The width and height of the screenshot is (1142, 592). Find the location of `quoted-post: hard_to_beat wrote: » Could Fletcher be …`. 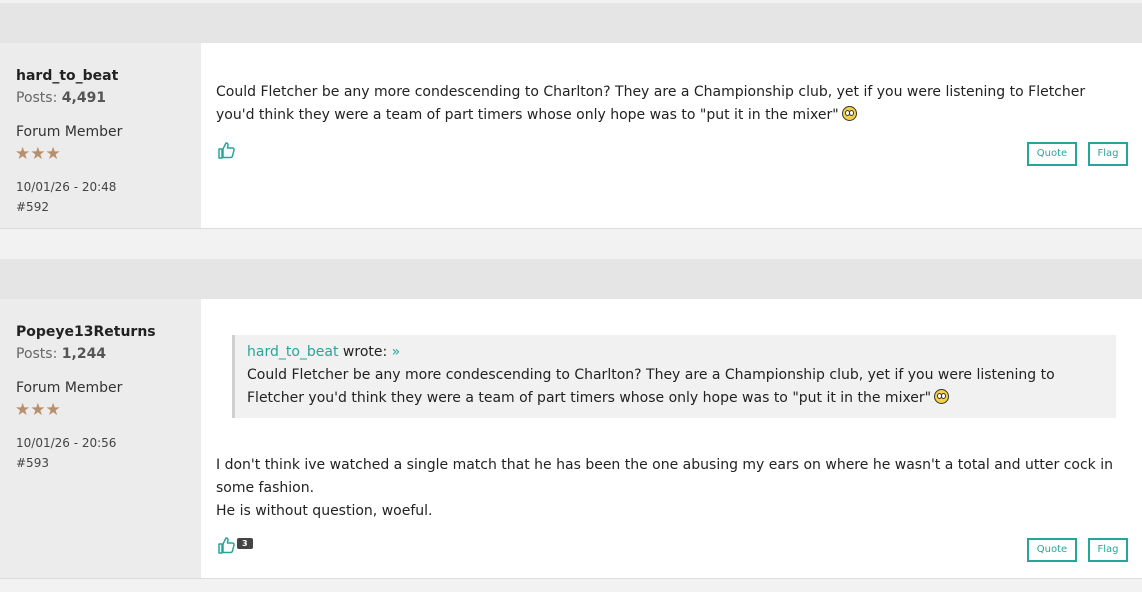

quoted-post: hard_to_beat wrote: » Could Fletcher be … is located at coordinates (674, 376).